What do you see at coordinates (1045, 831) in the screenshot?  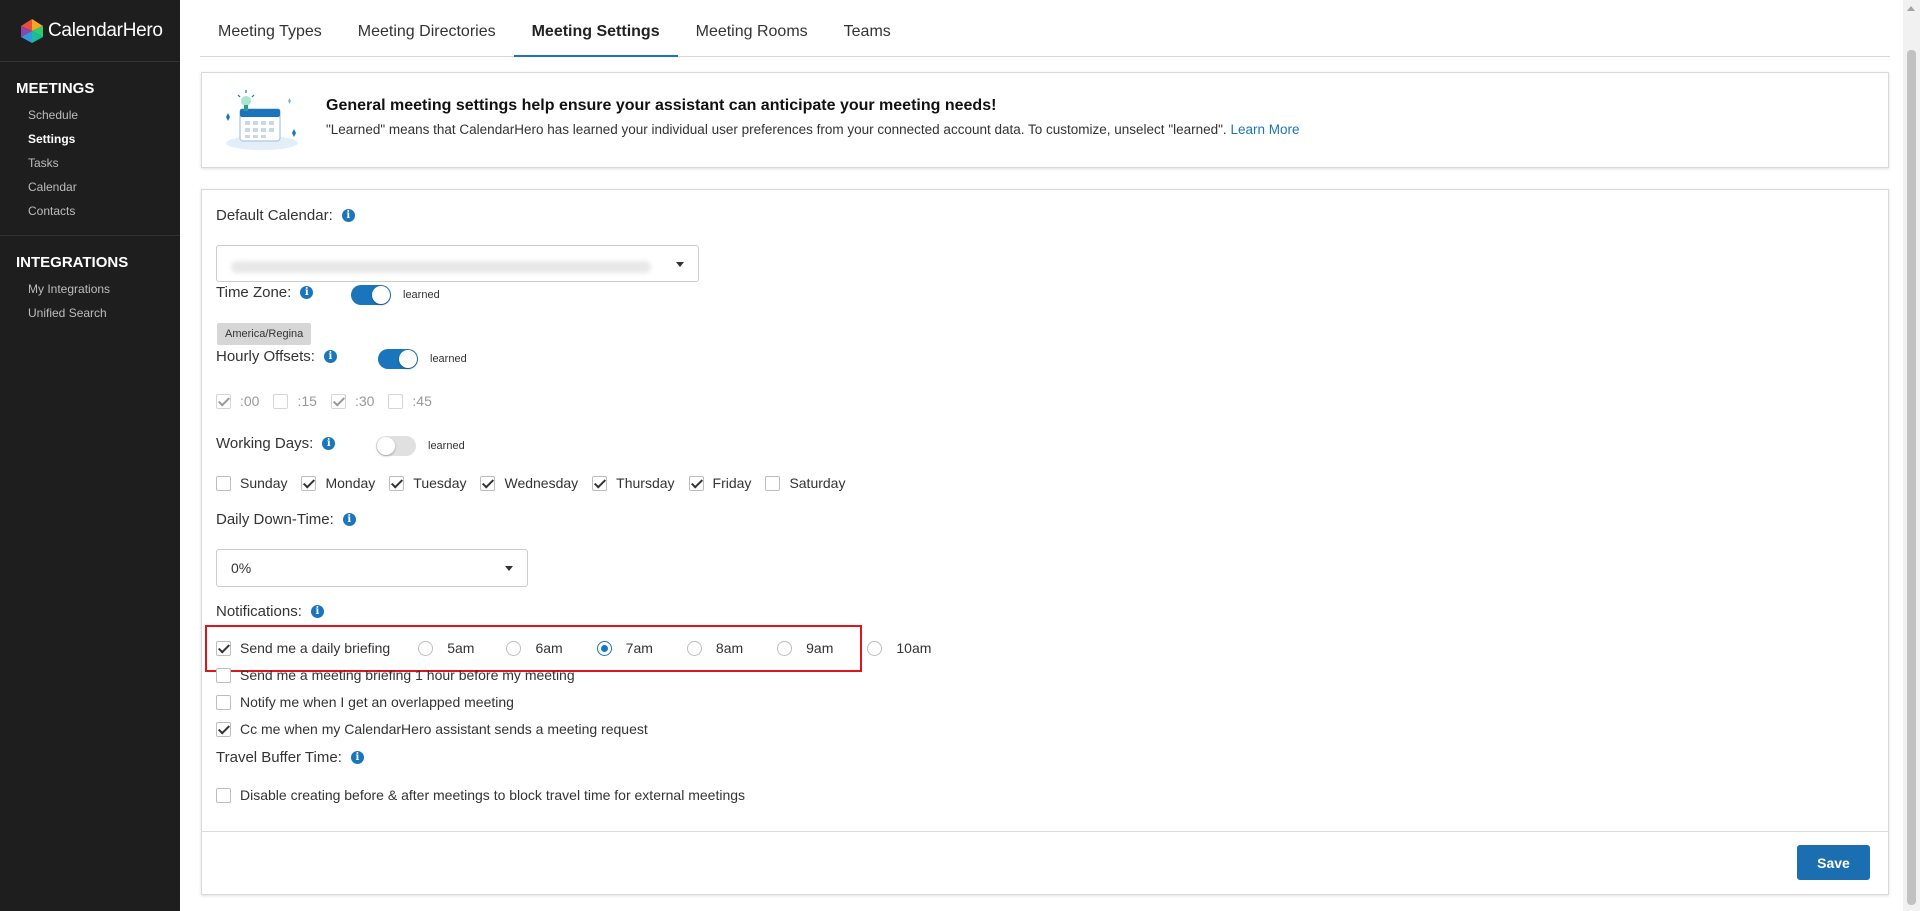 I see `panel-footer-divider` at bounding box center [1045, 831].